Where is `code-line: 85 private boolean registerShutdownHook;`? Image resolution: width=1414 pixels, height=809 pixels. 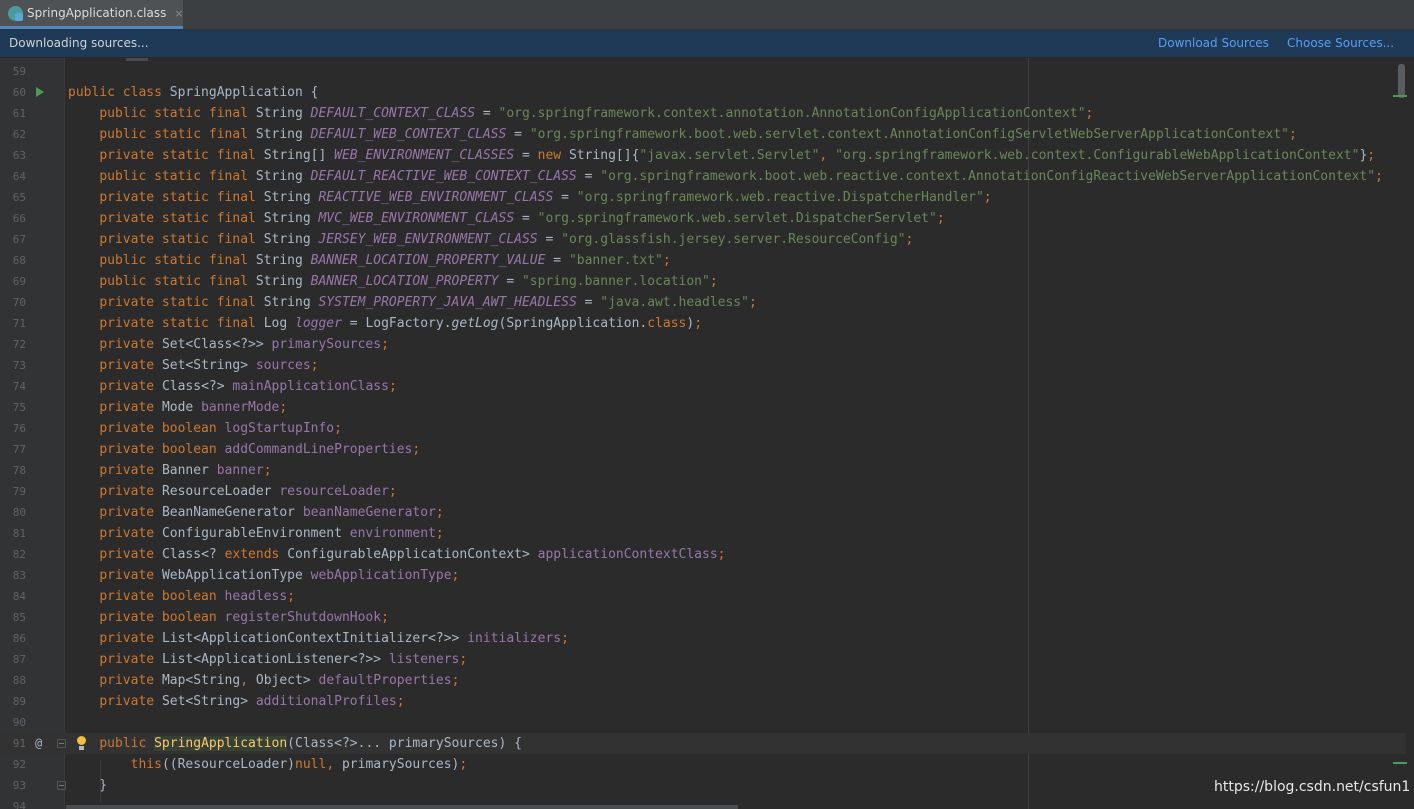
code-line: 85 private boolean registerShutdownHook; is located at coordinates (703, 617).